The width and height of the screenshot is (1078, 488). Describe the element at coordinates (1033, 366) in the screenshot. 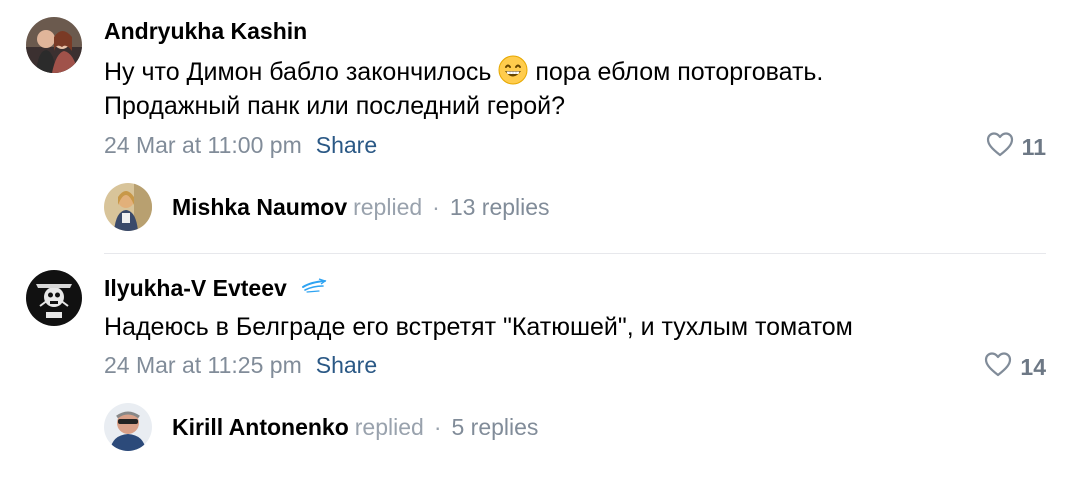

I see `like-count: 14` at that location.